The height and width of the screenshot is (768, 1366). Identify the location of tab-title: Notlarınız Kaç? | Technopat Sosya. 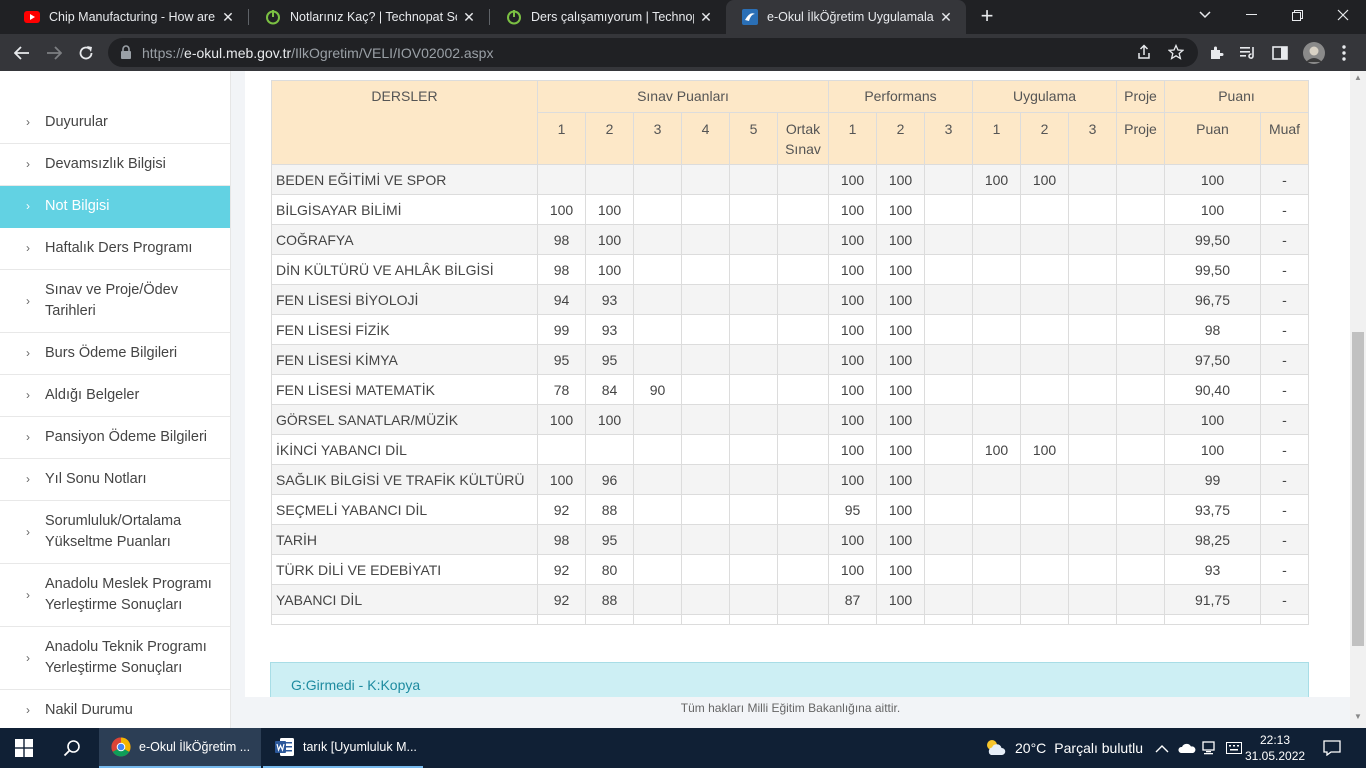
(373, 17).